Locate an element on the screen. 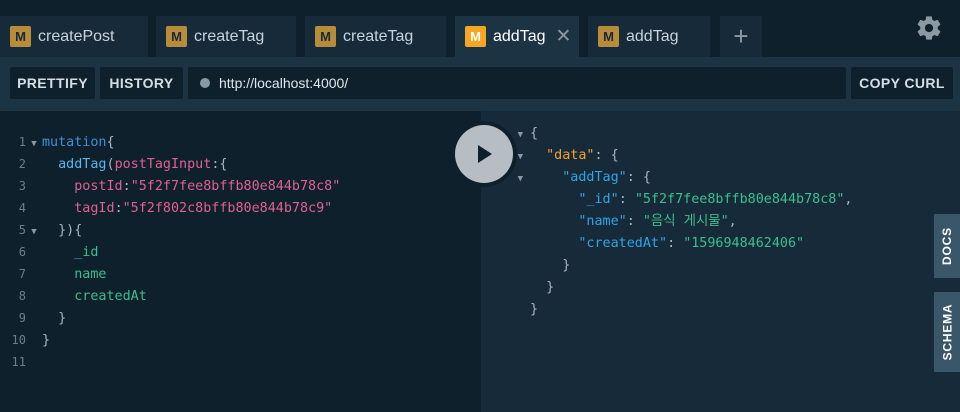  tab-createtag-2: M createTag is located at coordinates (375, 36).